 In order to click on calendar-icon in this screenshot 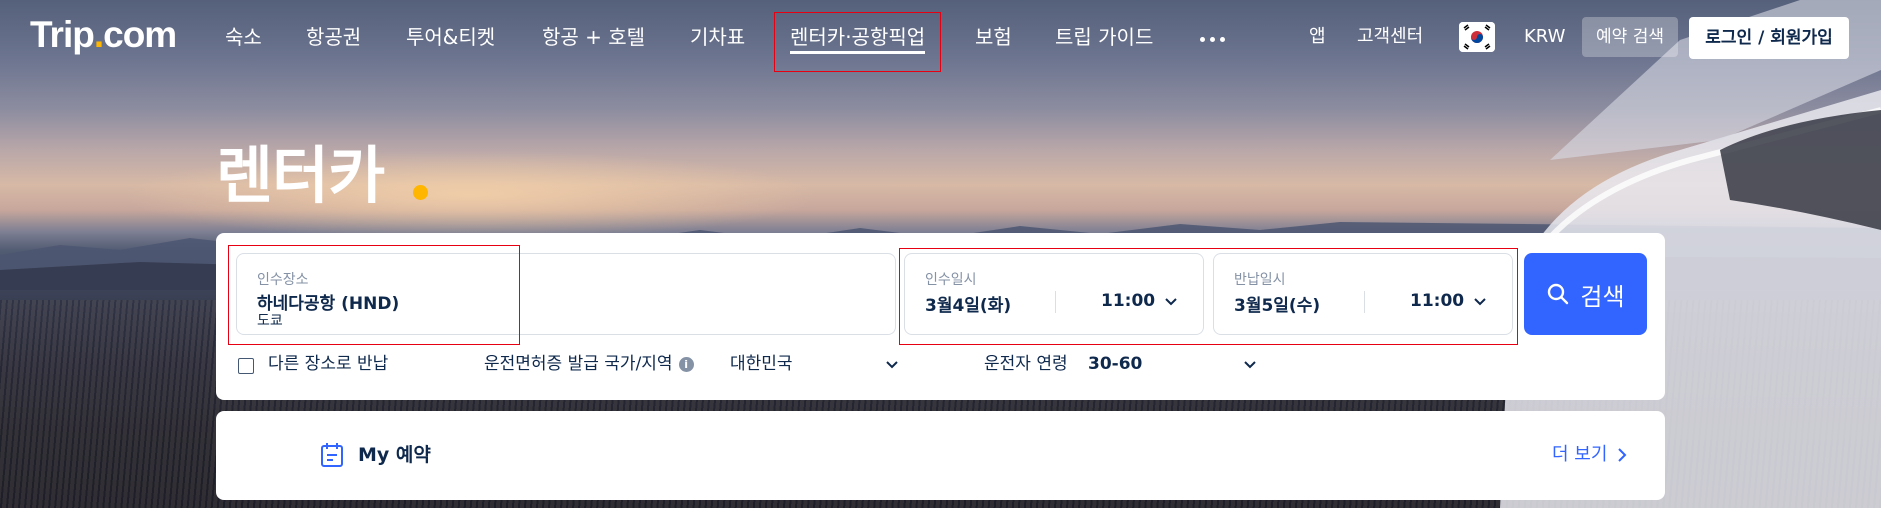, I will do `click(332, 455)`.